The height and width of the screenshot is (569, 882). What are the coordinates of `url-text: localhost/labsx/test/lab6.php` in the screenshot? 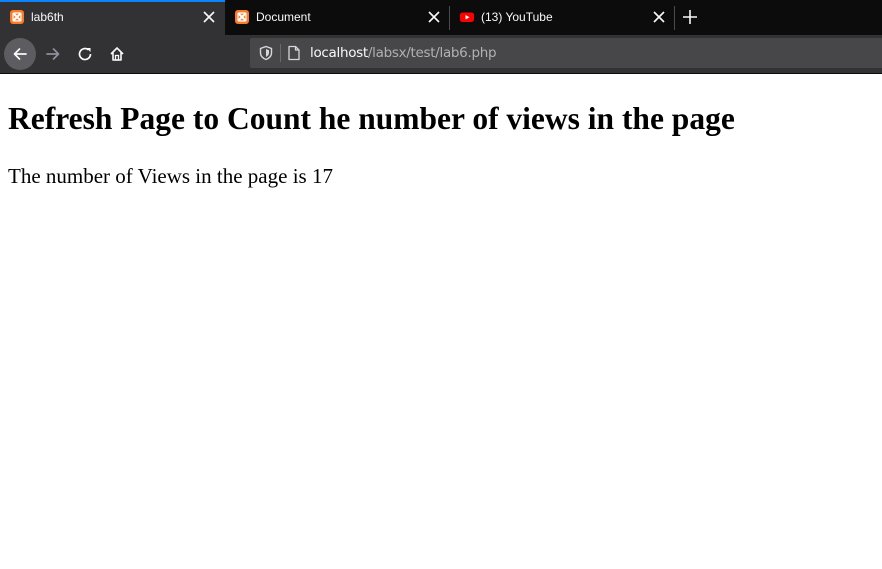 It's located at (403, 53).